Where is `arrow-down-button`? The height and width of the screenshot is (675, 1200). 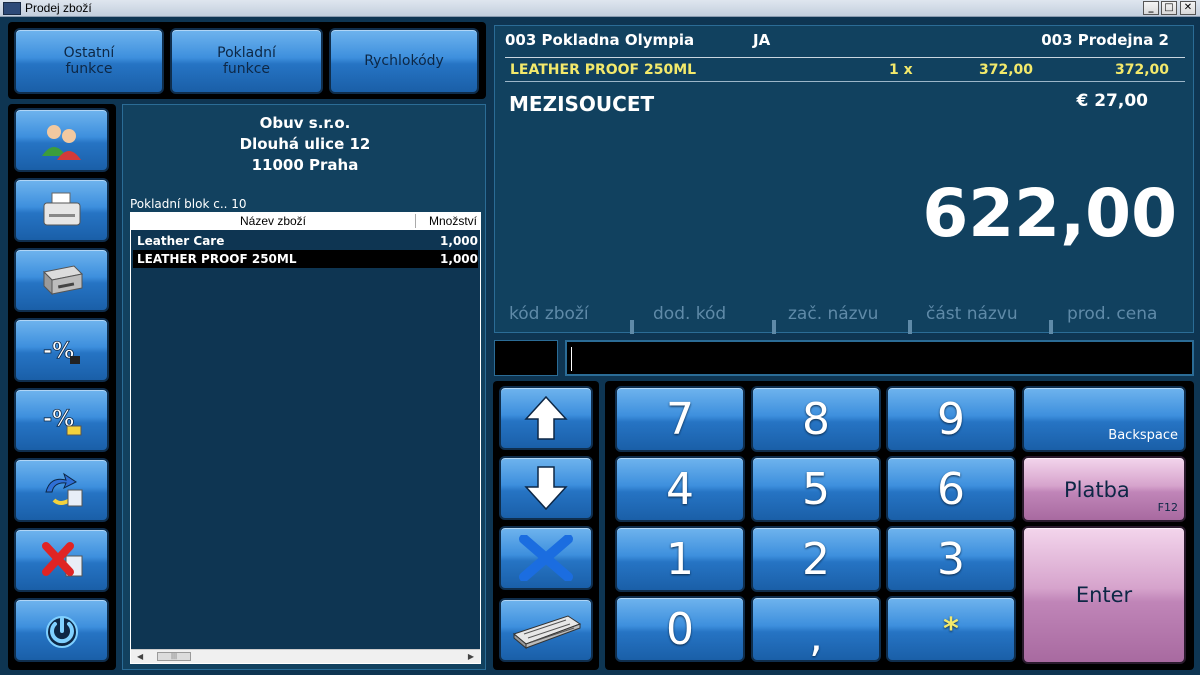 arrow-down-button is located at coordinates (546, 488).